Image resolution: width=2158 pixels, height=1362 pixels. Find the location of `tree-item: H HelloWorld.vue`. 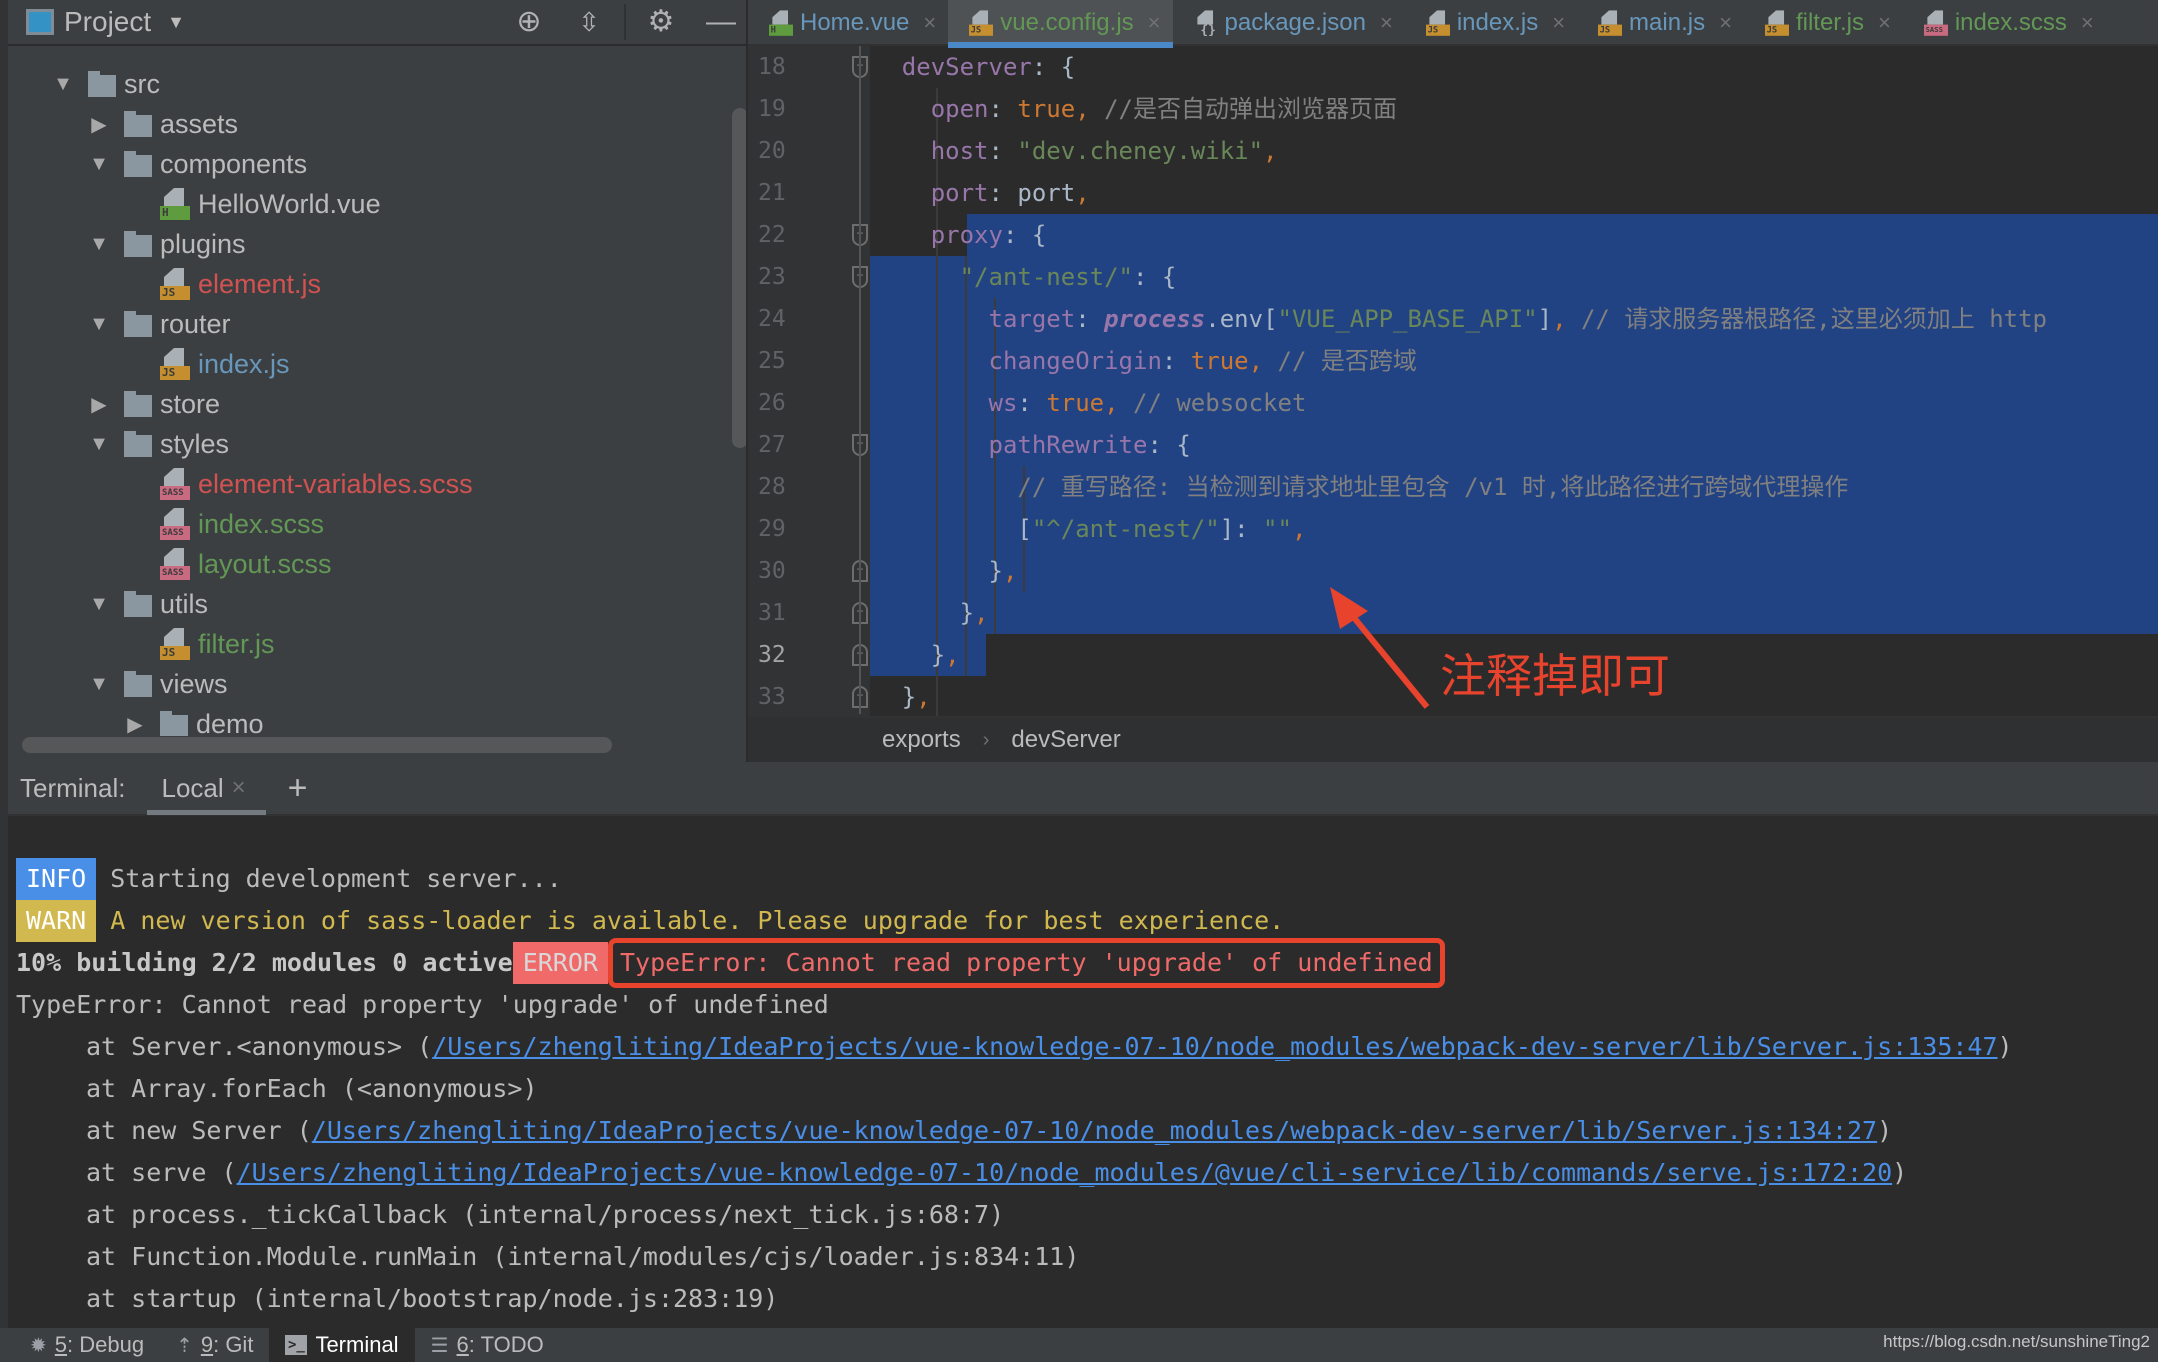

tree-item: H HelloWorld.vue is located at coordinates (270, 204).